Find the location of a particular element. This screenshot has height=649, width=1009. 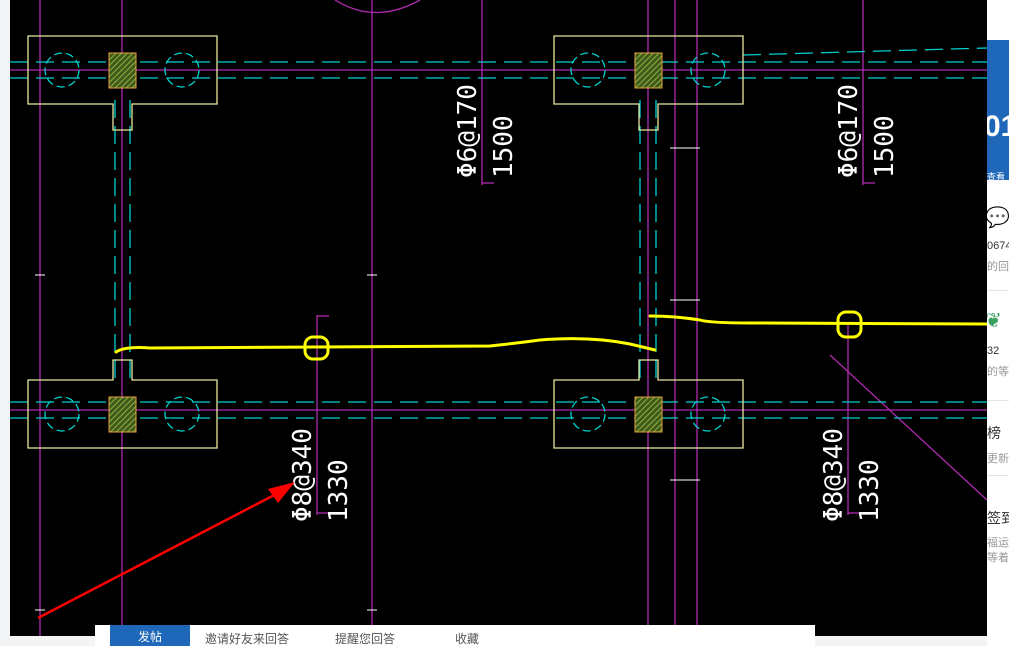

remind-link: 提醒您回答 is located at coordinates (365, 638).